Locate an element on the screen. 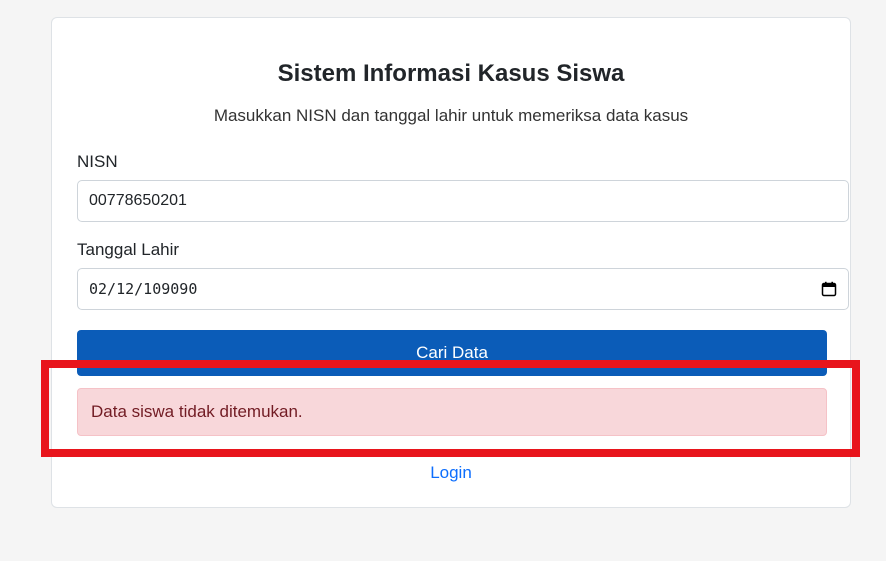 This screenshot has height=561, width=886. nisn-input: 00778650201 is located at coordinates (463, 201).